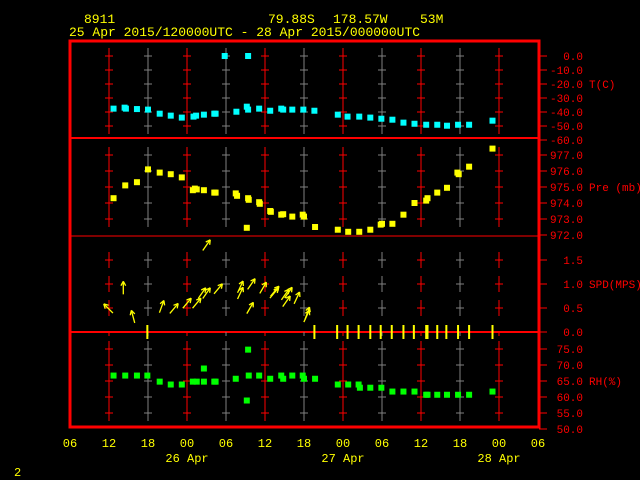 The height and width of the screenshot is (480, 640). What do you see at coordinates (566, 114) in the screenshot?
I see `axis-tick-label: -40.0` at bounding box center [566, 114].